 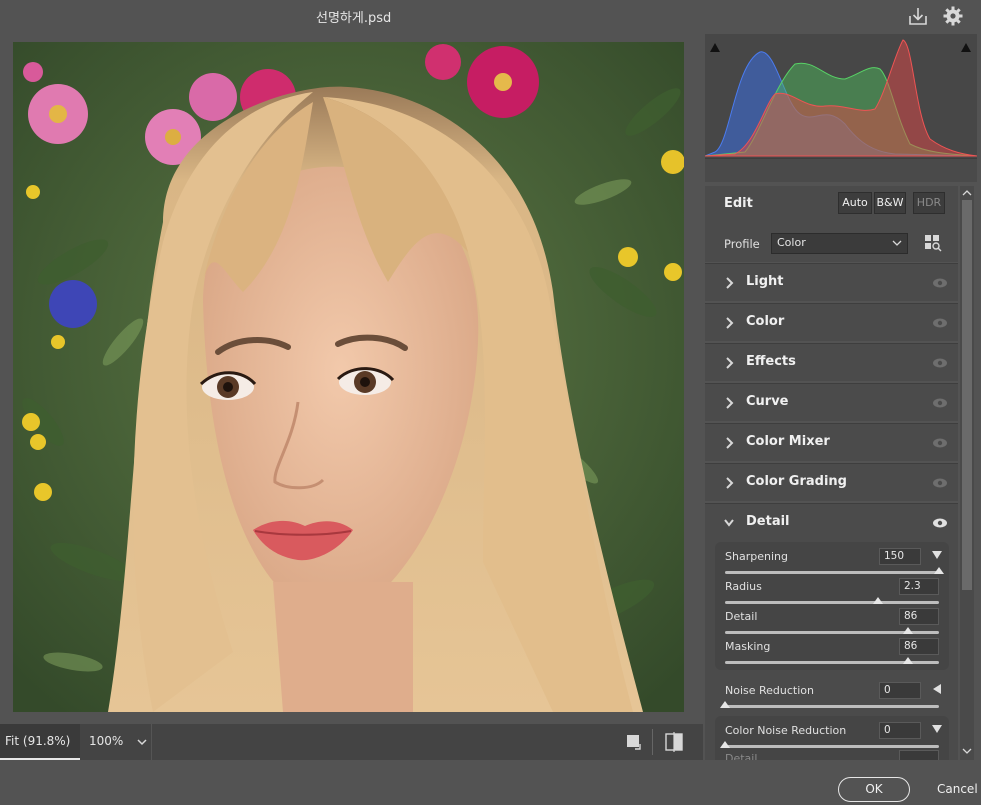 What do you see at coordinates (831, 362) in the screenshot?
I see `section-effects: Effects` at bounding box center [831, 362].